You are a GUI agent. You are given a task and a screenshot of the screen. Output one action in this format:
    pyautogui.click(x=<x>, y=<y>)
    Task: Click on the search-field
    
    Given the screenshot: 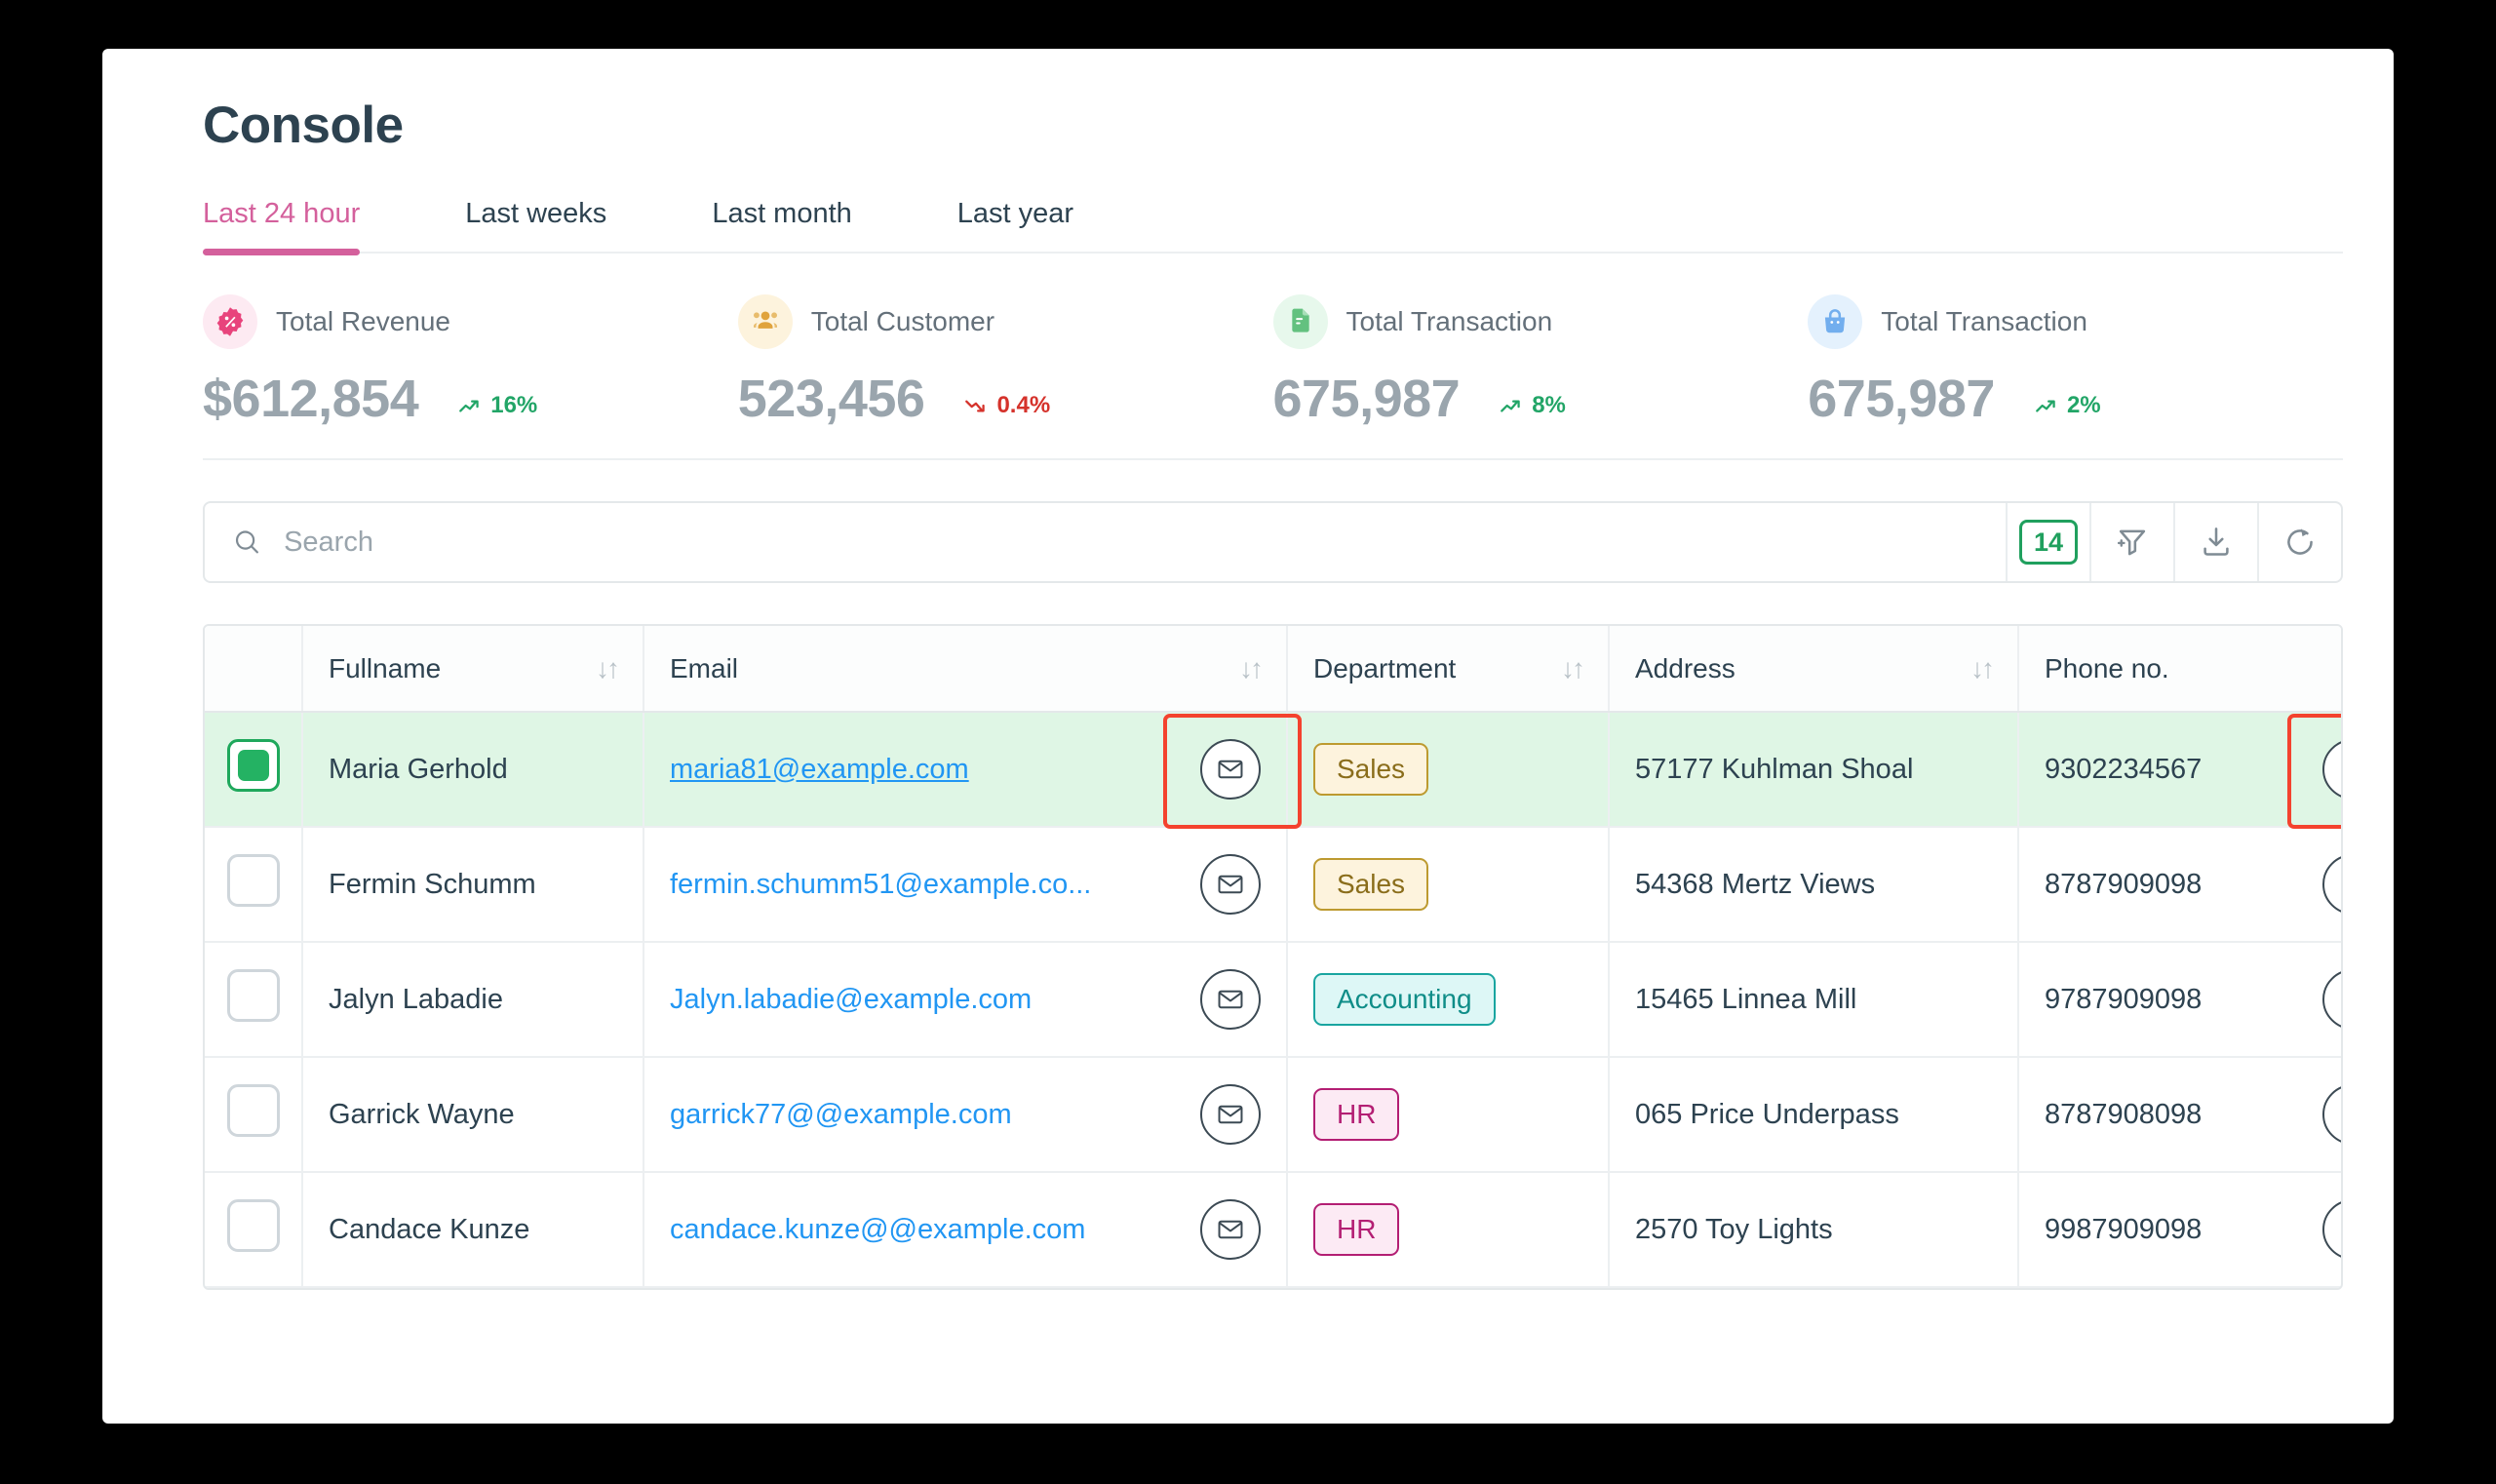 What is the action you would take?
    pyautogui.click(x=1105, y=542)
    